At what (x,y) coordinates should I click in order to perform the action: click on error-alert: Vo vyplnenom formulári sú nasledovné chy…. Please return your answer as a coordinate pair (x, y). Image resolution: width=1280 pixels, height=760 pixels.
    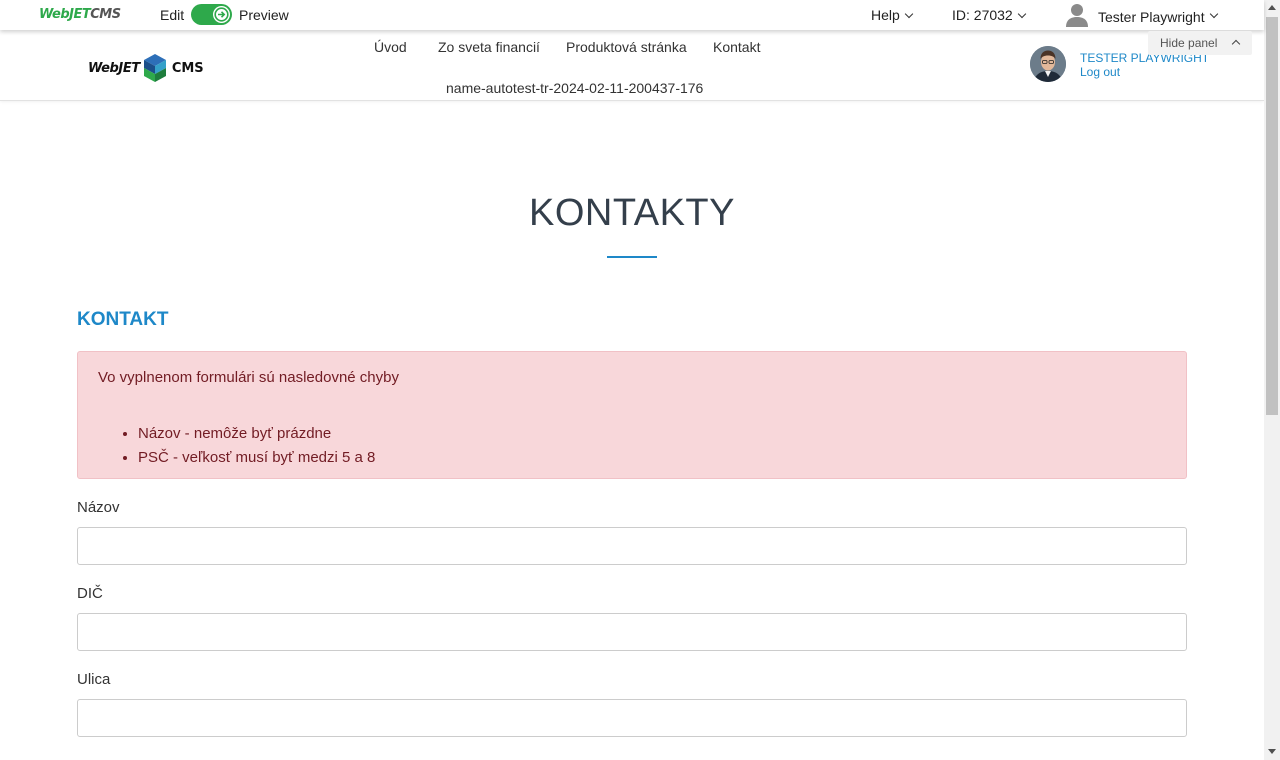
    Looking at the image, I should click on (632, 415).